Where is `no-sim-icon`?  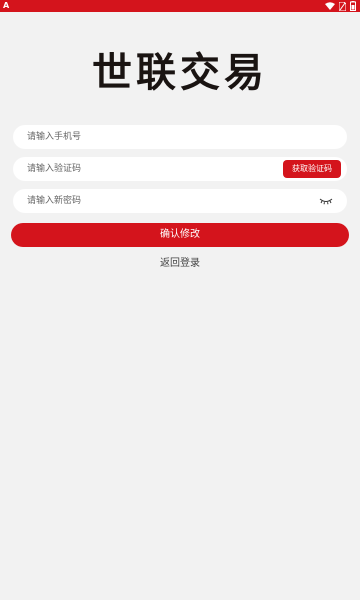
no-sim-icon is located at coordinates (342, 6).